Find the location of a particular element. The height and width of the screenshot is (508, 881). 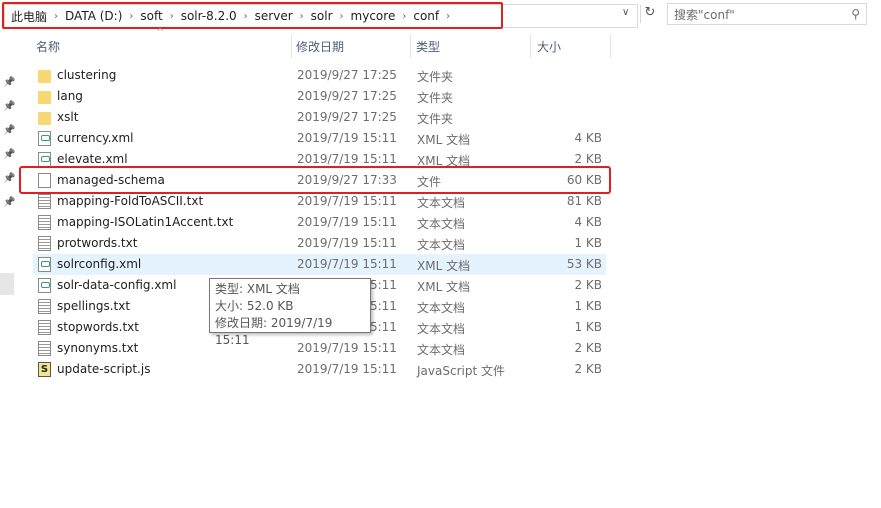

file-row: protwords.txt 2019/7/19 15:11 文本文档 1 KB is located at coordinates (319, 243).